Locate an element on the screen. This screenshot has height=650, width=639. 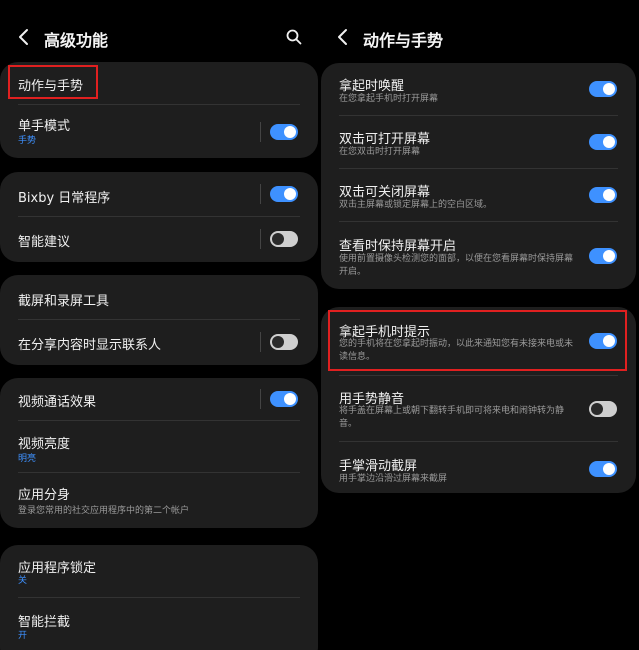
app-lock-item: 应用程序锁定 关 is located at coordinates (159, 571).